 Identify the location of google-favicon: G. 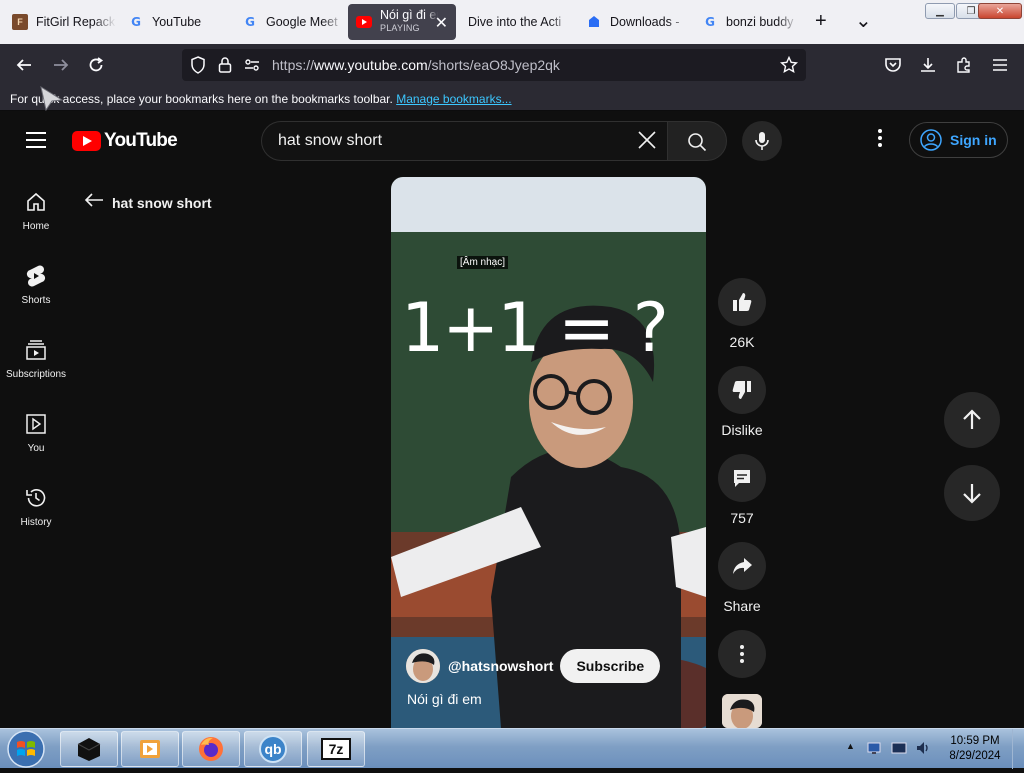
(136, 22).